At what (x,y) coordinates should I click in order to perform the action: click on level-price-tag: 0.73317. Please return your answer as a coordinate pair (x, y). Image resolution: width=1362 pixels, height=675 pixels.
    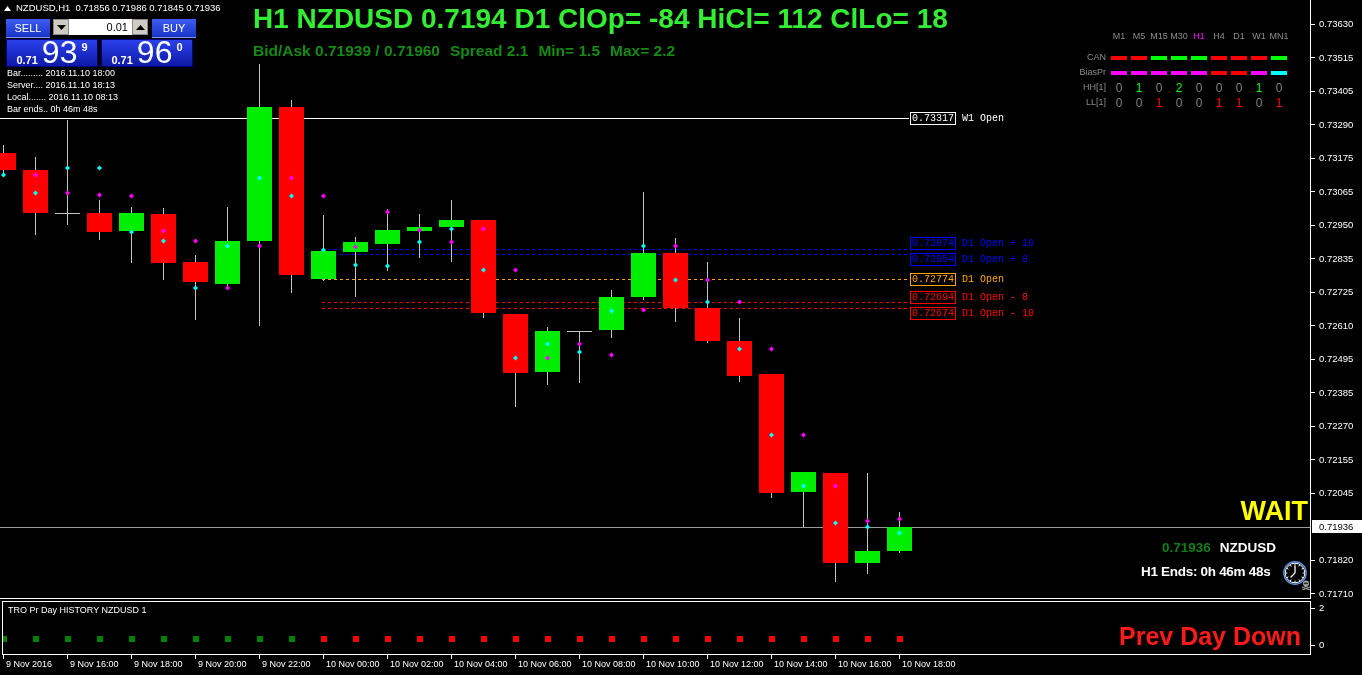
    Looking at the image, I should click on (933, 118).